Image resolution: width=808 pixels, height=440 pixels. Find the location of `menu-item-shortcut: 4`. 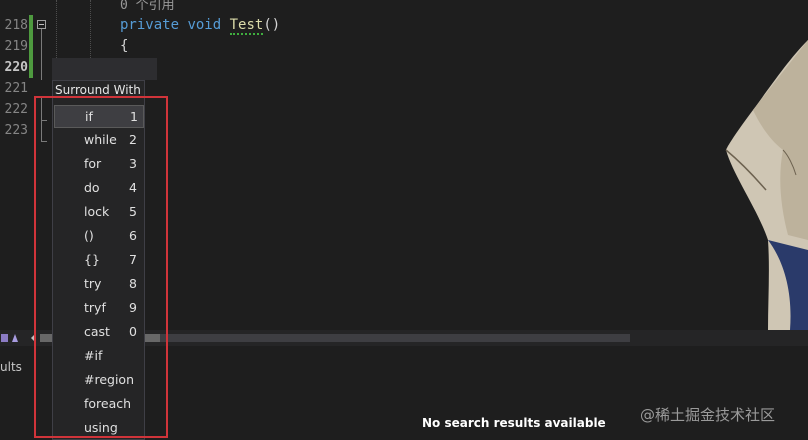

menu-item-shortcut: 4 is located at coordinates (133, 187).